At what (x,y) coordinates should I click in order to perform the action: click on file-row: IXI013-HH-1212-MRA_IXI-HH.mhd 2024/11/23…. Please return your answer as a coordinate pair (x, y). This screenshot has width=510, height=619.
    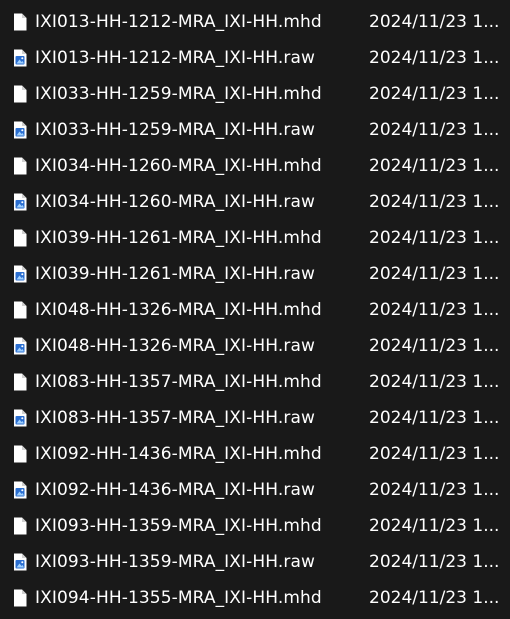
    Looking at the image, I should click on (255, 22).